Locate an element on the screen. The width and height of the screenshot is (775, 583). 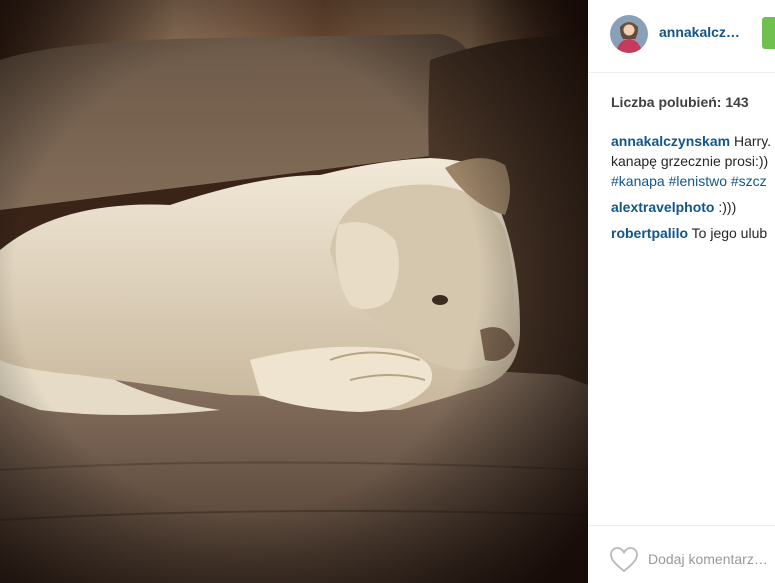
avatar-image is located at coordinates (629, 34).